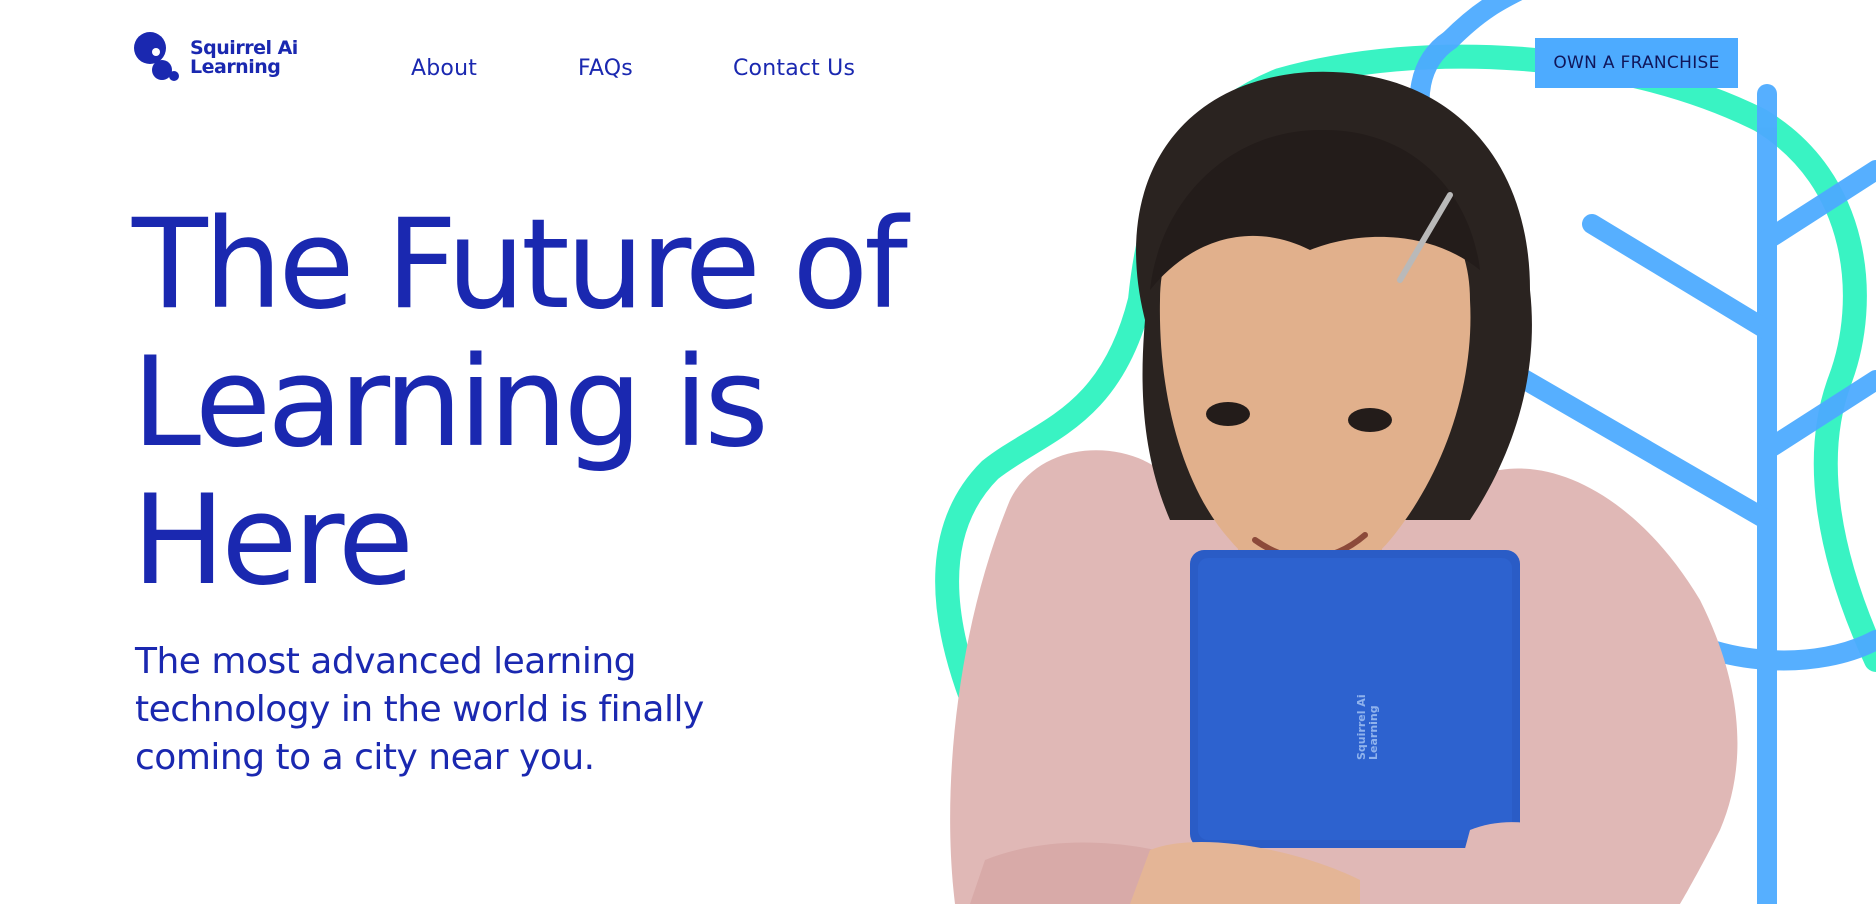 The height and width of the screenshot is (904, 1876). Describe the element at coordinates (1636, 63) in the screenshot. I see `own-a-franchise-button: OWN A FRANCHISE` at that location.